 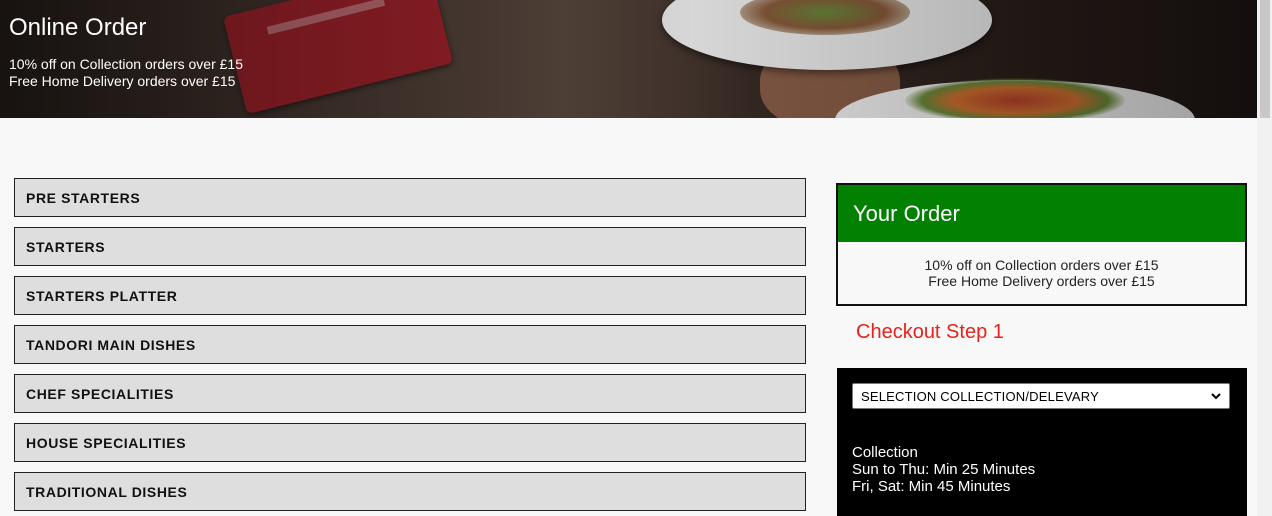 I want to click on order-delivery-offer: Free Home Delivery orders over £15, so click(x=1041, y=281).